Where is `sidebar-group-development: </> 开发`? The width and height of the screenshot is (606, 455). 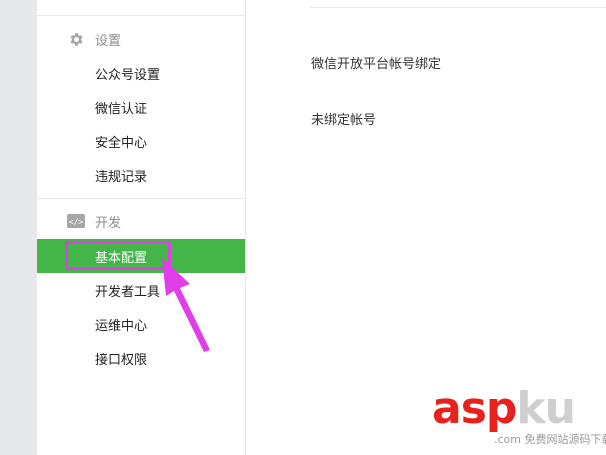 sidebar-group-development: </> 开发 is located at coordinates (94, 221).